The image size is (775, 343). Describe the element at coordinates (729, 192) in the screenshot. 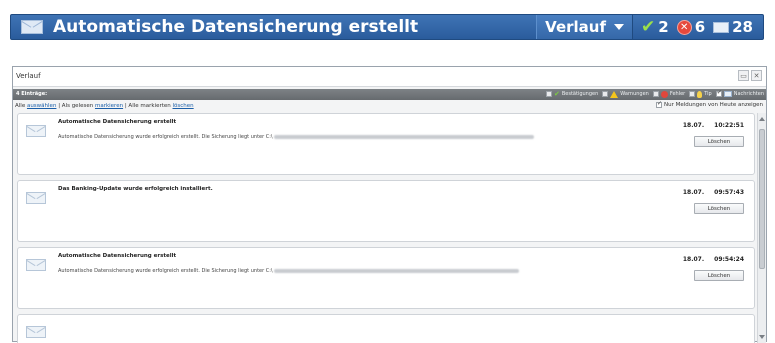

I see `message-time: 09:57:43` at that location.